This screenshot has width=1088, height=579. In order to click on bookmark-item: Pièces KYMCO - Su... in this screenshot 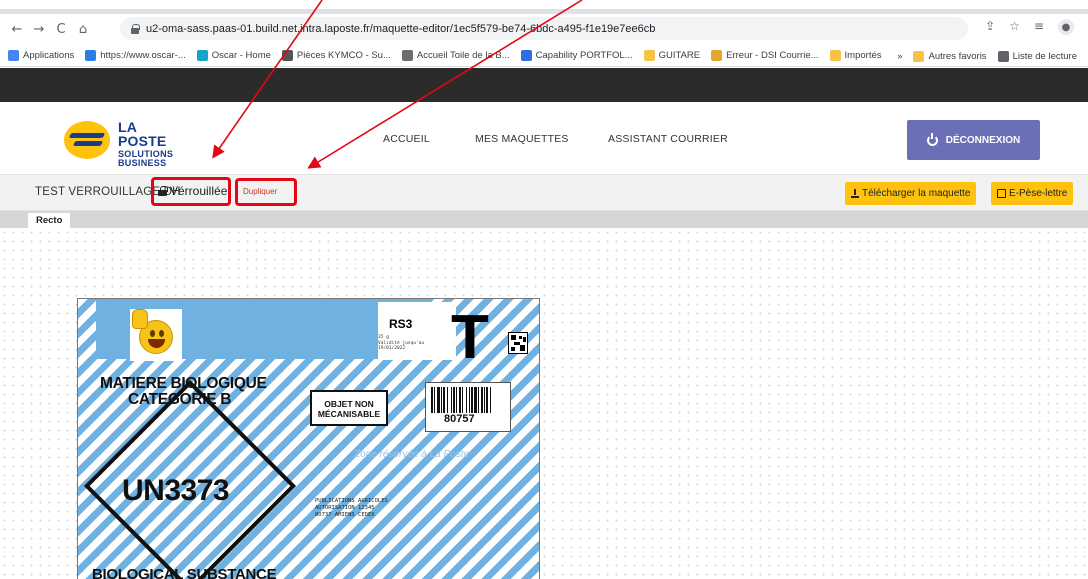, I will do `click(336, 55)`.